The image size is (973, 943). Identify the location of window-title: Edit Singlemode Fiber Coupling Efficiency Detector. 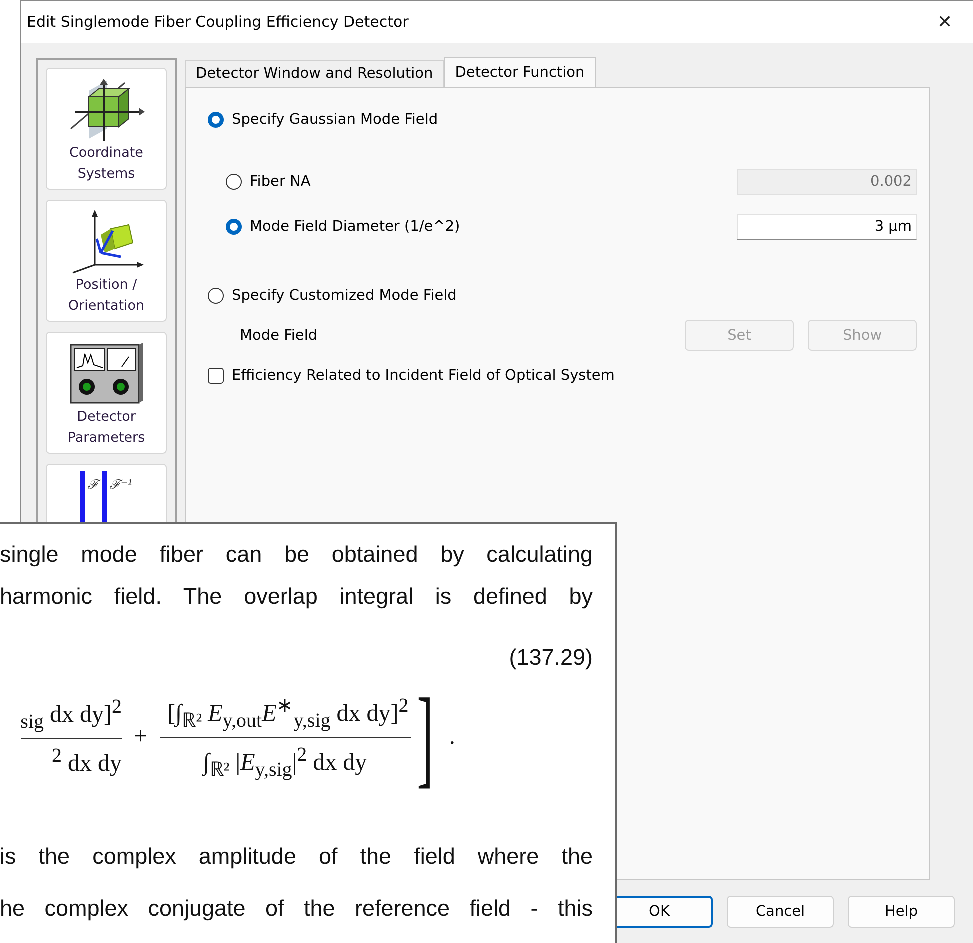
(218, 22).